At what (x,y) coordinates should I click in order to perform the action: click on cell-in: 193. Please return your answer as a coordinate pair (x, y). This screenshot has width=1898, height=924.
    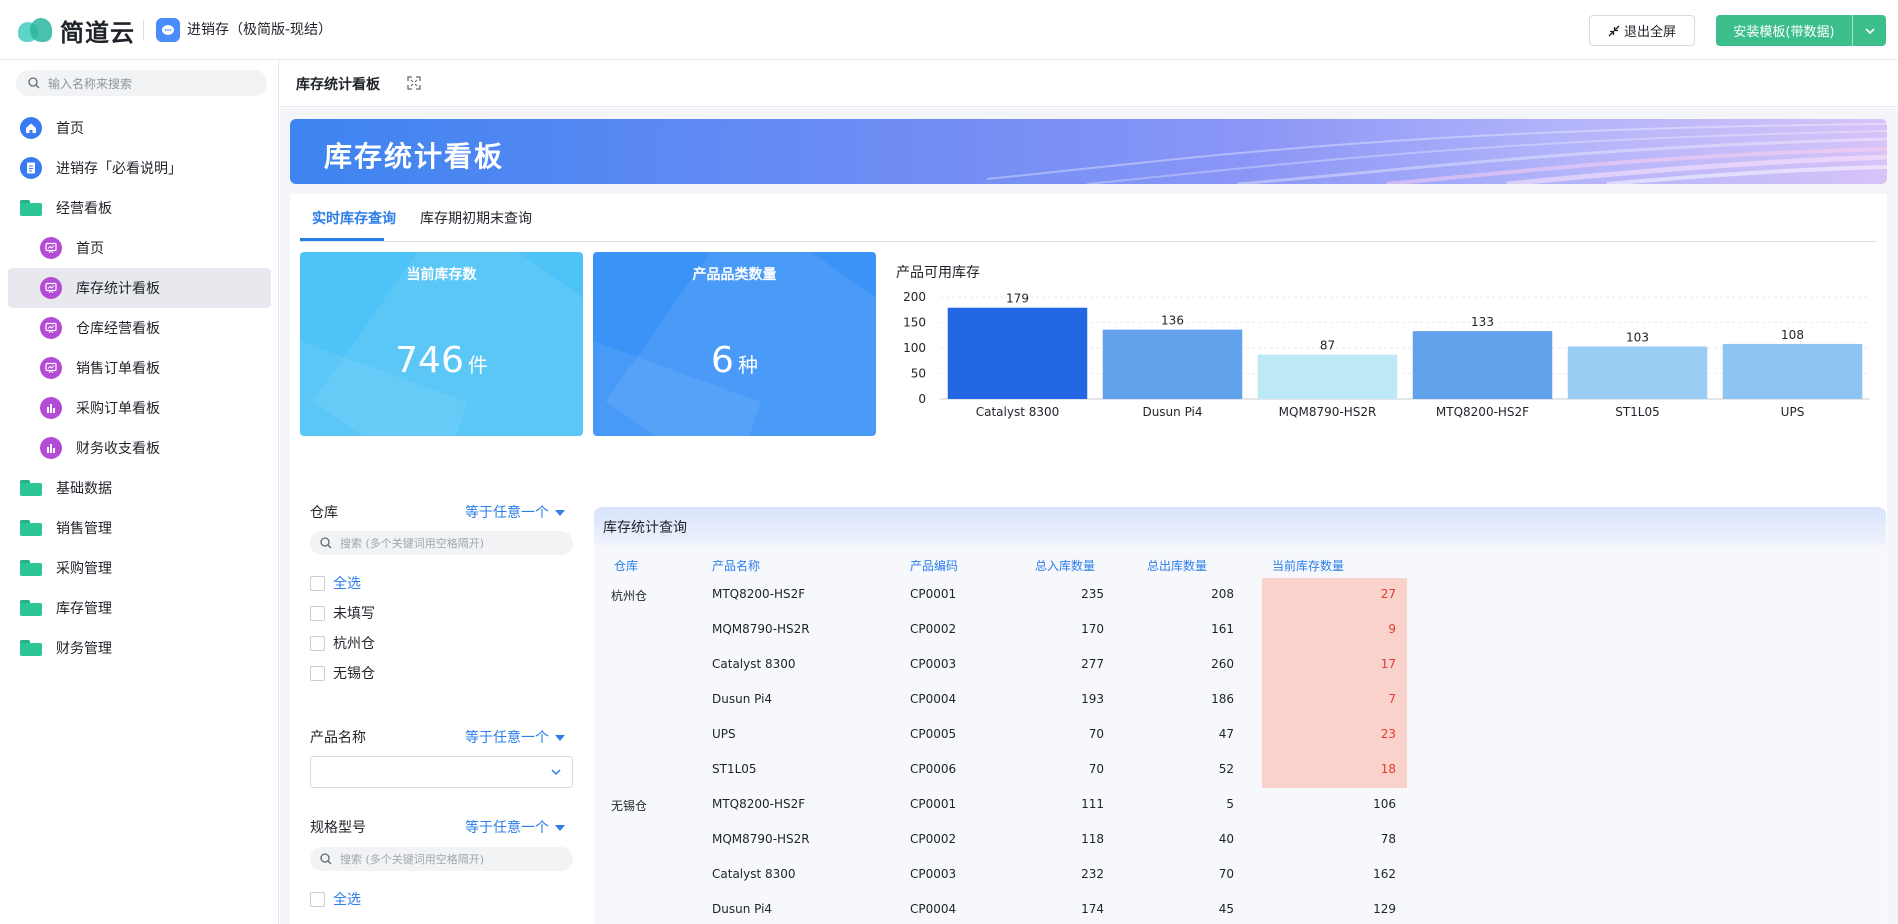
    Looking at the image, I should click on (1092, 699).